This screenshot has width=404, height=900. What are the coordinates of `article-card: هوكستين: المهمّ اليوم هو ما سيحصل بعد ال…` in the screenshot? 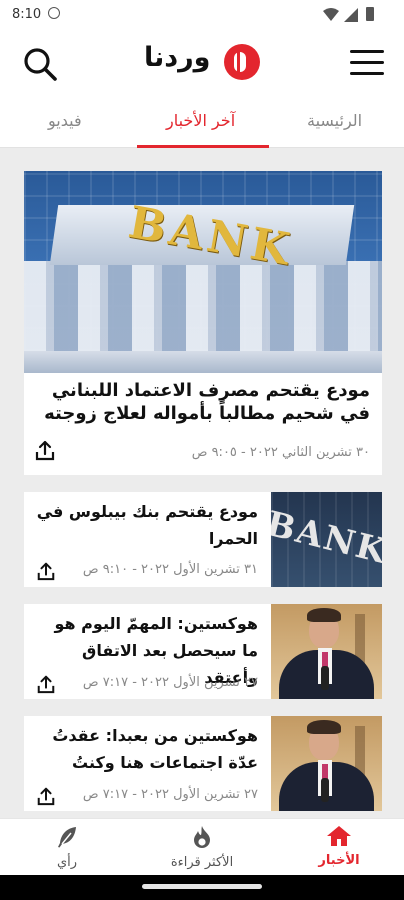 It's located at (203, 651).